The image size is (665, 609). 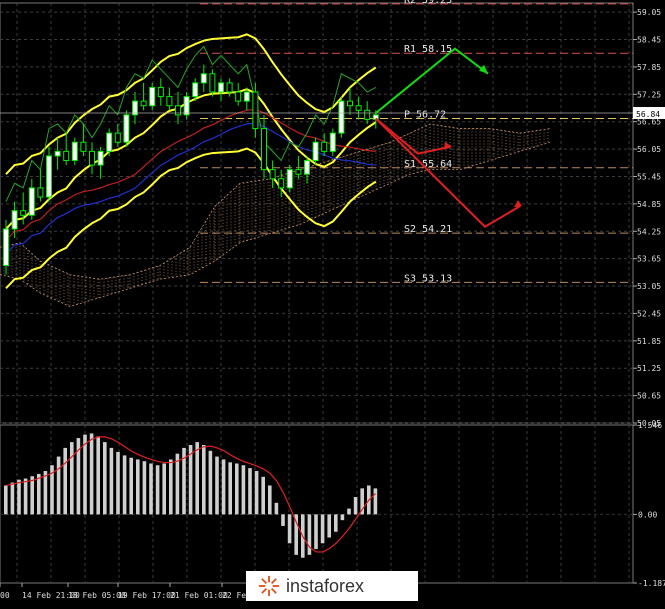 I want to click on time-label: 00, so click(x=5, y=595).